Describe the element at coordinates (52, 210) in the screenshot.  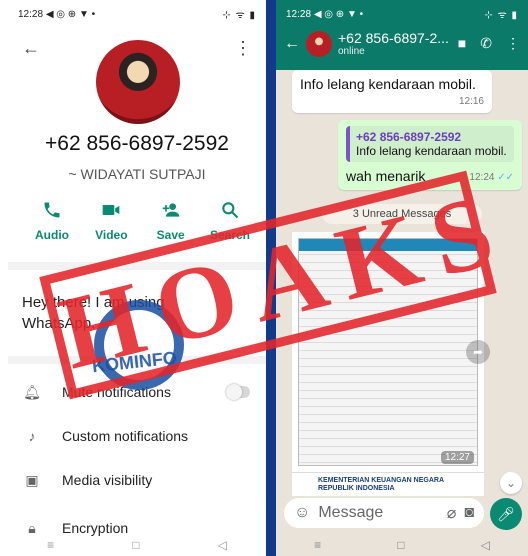
I see `phone-icon` at that location.